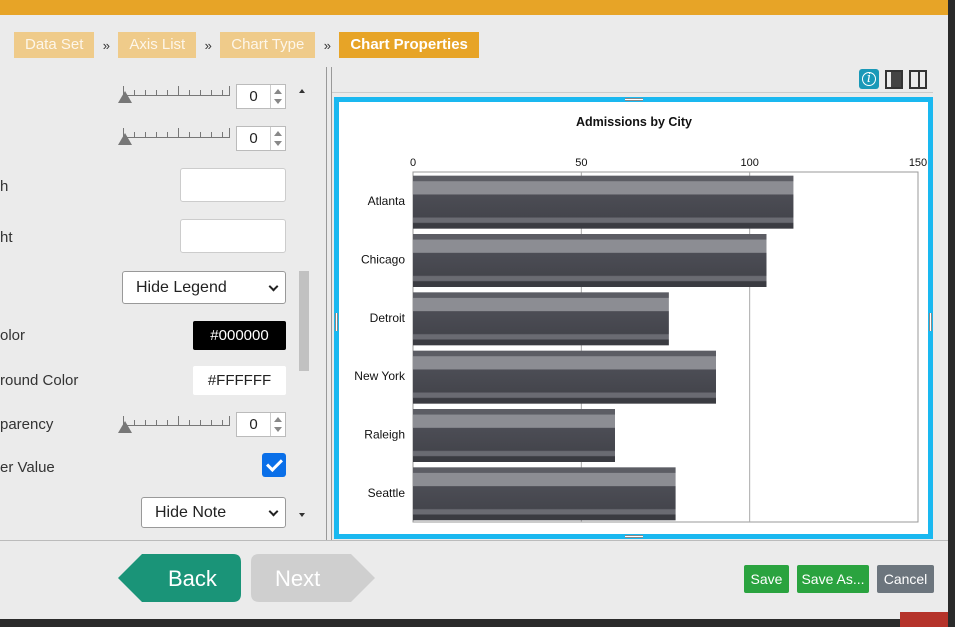 The height and width of the screenshot is (627, 955). What do you see at coordinates (304, 321) in the screenshot?
I see `panel-scrollbar-thumb` at bounding box center [304, 321].